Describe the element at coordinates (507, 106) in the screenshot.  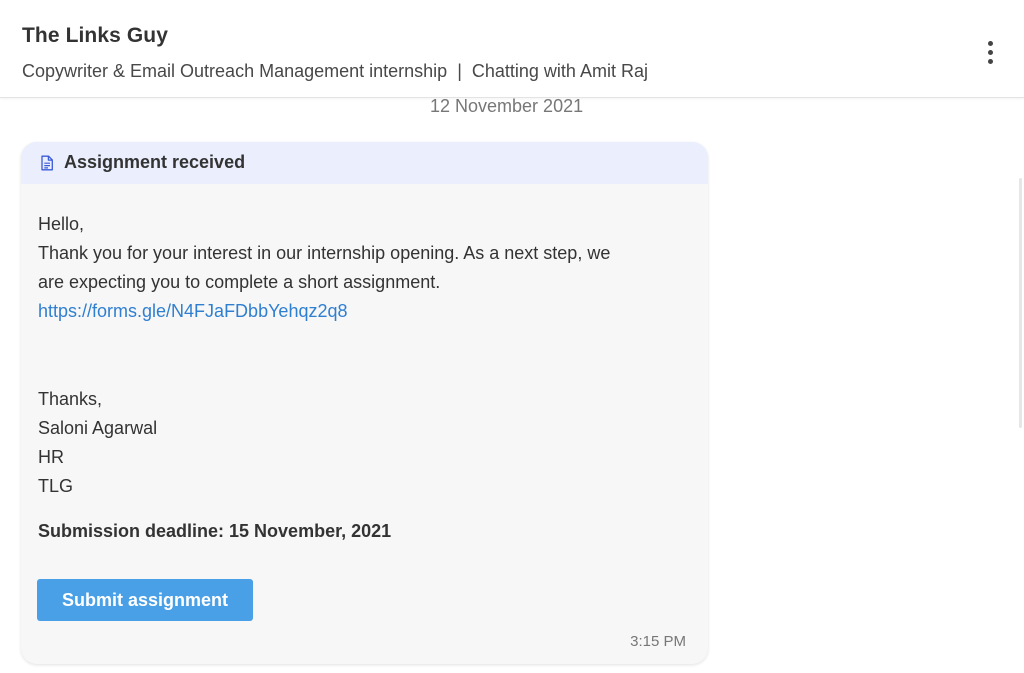
I see `date-divider: 12 November 2021` at that location.